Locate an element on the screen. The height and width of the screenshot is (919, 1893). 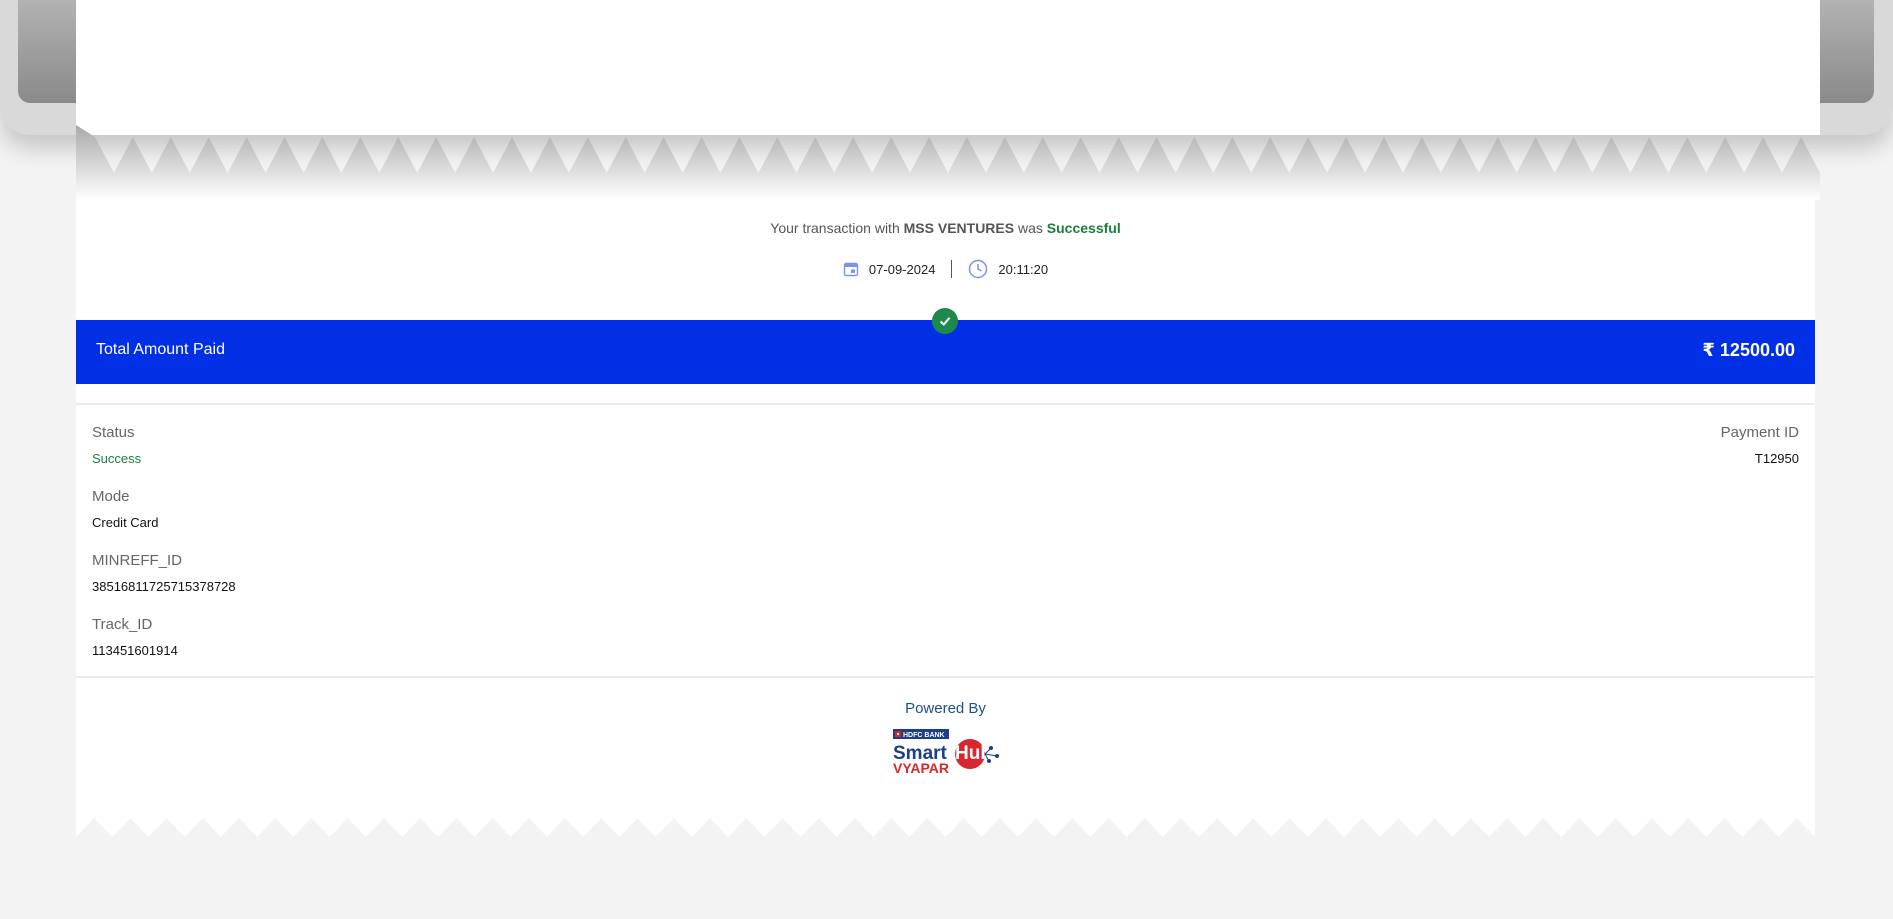
success-check-icon is located at coordinates (945, 321).